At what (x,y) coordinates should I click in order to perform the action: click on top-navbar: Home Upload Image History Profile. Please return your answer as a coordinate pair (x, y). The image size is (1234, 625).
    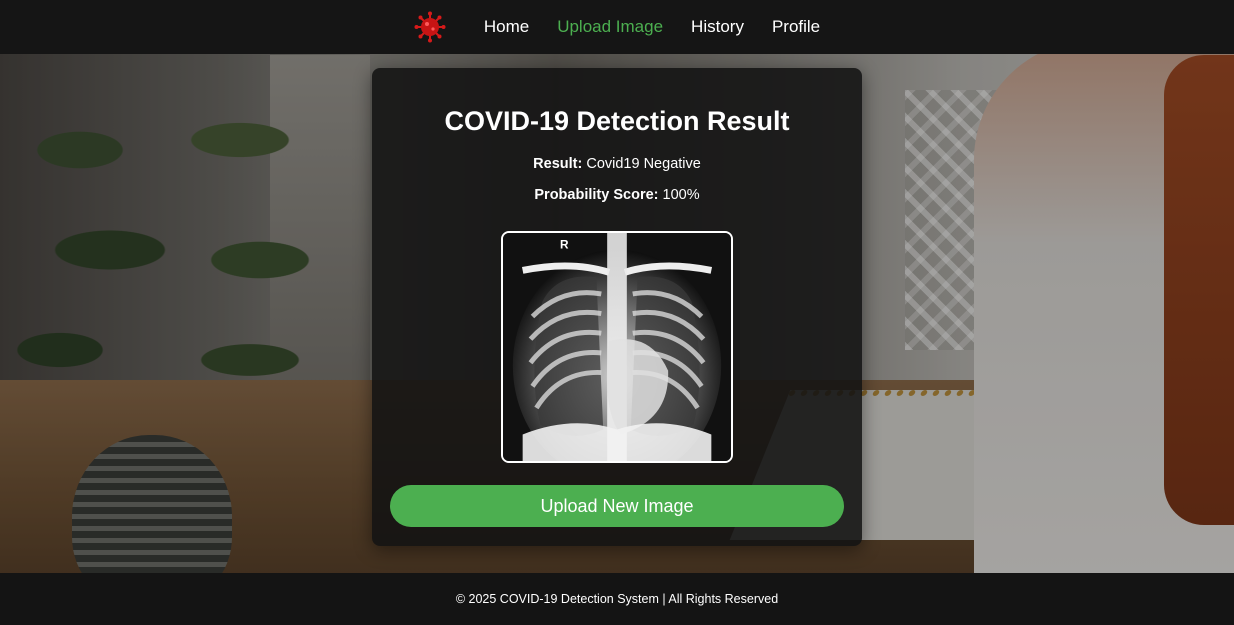
    Looking at the image, I should click on (617, 27).